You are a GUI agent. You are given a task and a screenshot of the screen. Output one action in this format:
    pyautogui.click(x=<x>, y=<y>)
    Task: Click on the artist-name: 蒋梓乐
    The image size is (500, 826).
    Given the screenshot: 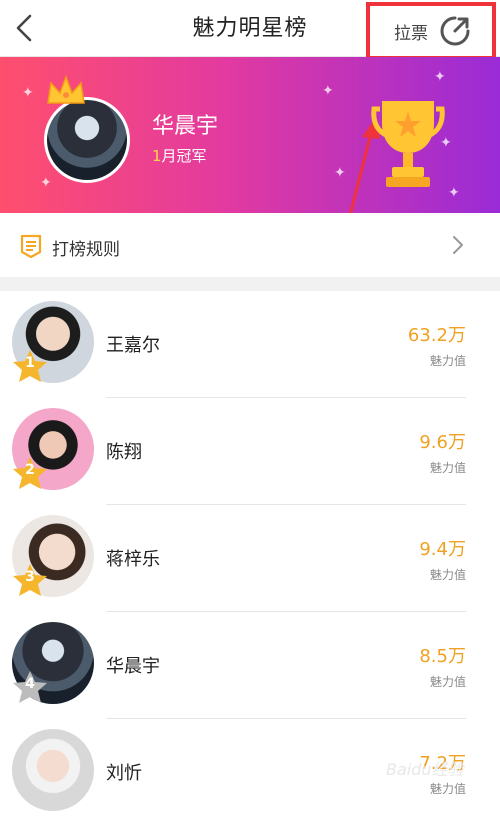 What is the action you would take?
    pyautogui.click(x=133, y=559)
    